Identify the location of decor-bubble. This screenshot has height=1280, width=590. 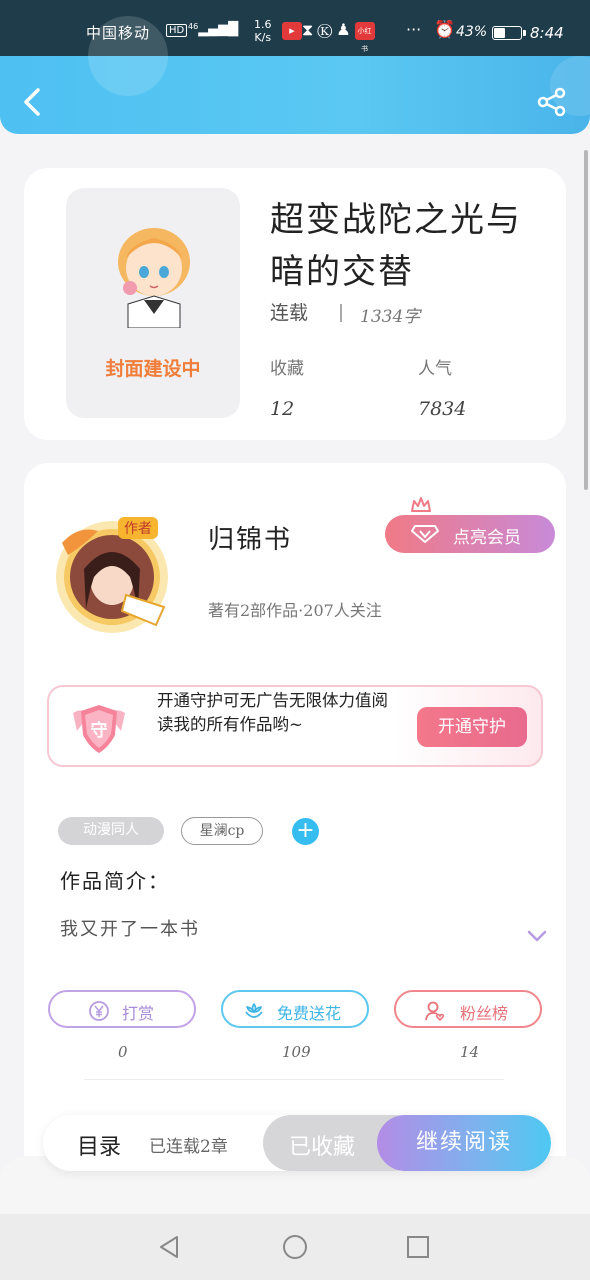
(128, 56).